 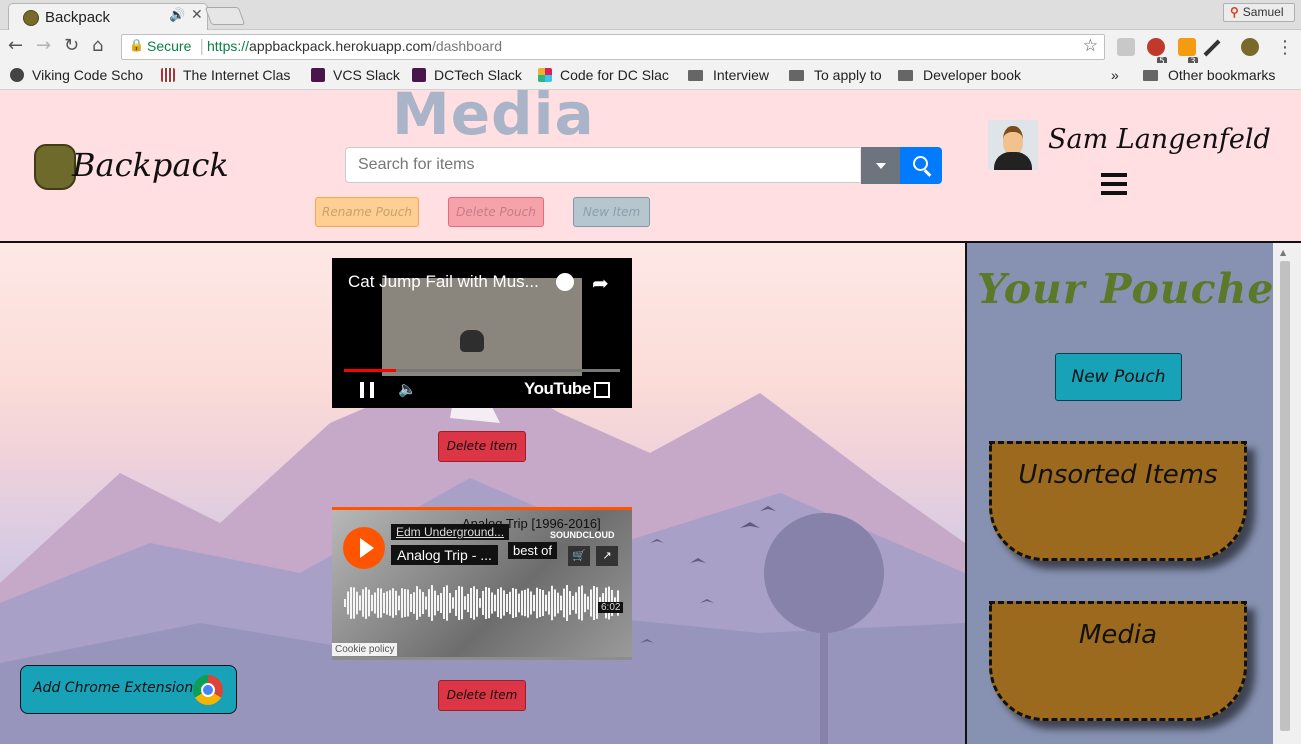 What do you see at coordinates (1090, 46) in the screenshot?
I see `bookmark-star-icon: ☆` at bounding box center [1090, 46].